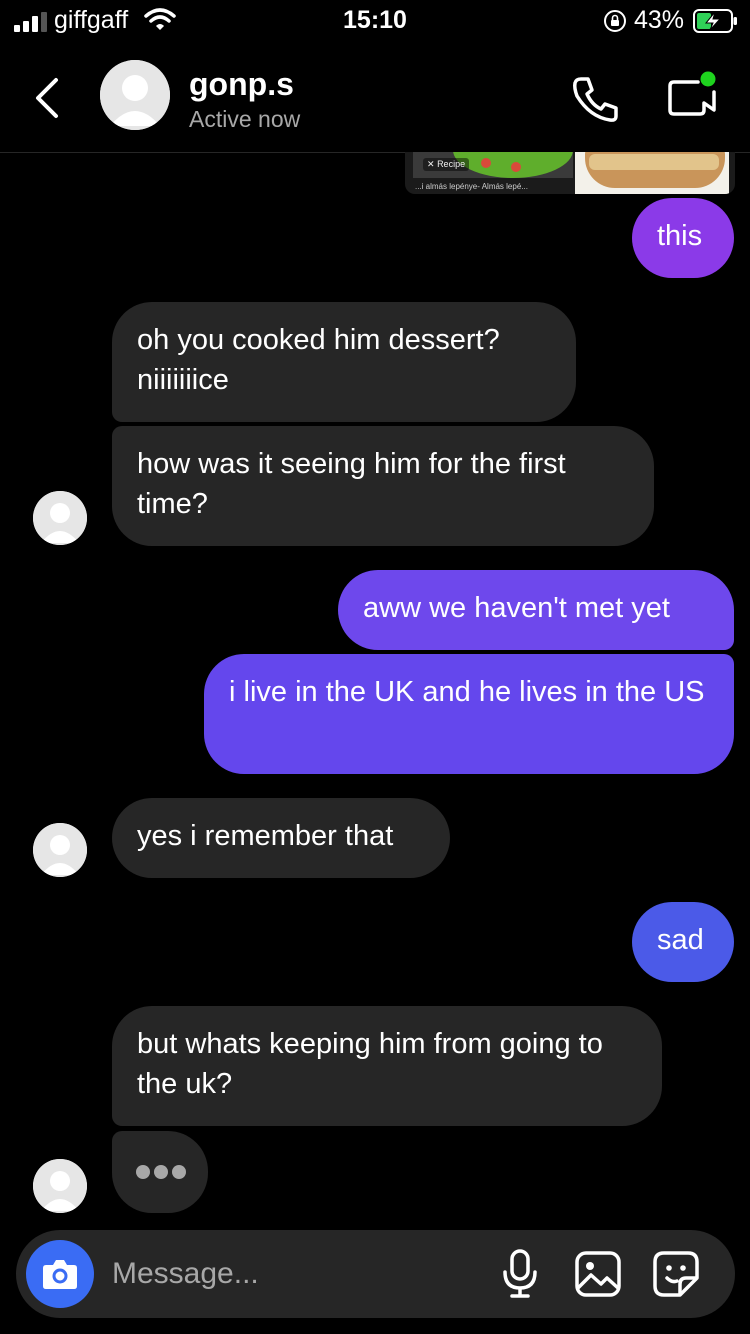 The image size is (750, 1334). I want to click on contact-status: Active now, so click(245, 119).